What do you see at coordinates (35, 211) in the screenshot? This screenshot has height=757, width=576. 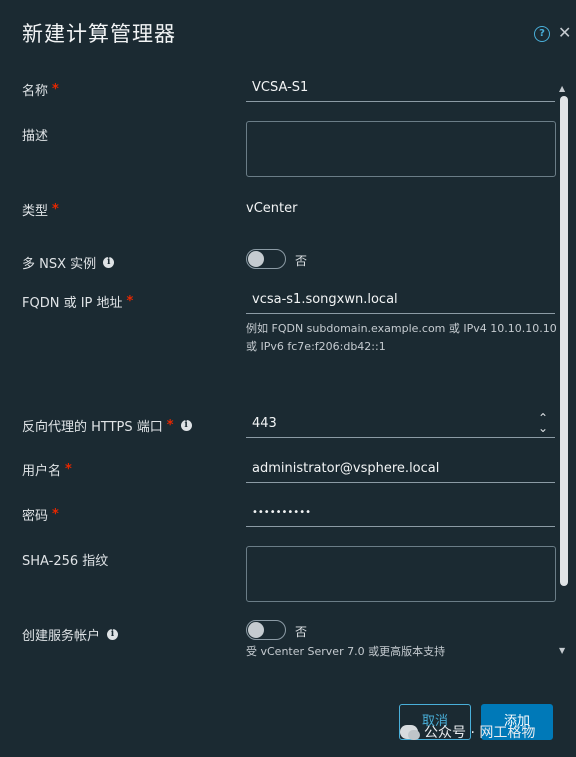 I see `type-label-text: 类型` at bounding box center [35, 211].